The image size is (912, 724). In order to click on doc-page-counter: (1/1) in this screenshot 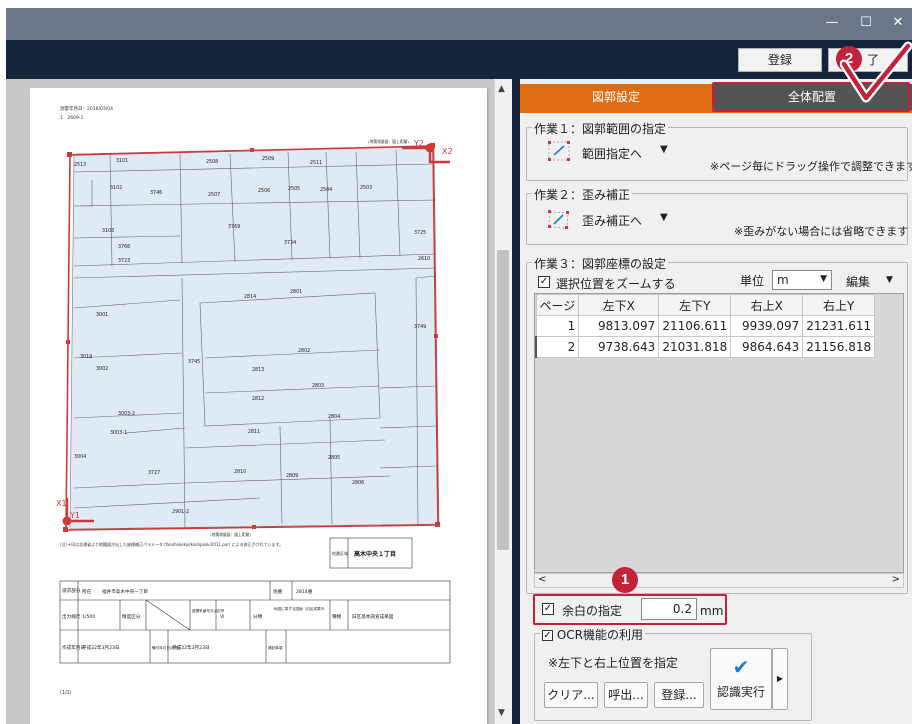, I will do `click(66, 693)`.